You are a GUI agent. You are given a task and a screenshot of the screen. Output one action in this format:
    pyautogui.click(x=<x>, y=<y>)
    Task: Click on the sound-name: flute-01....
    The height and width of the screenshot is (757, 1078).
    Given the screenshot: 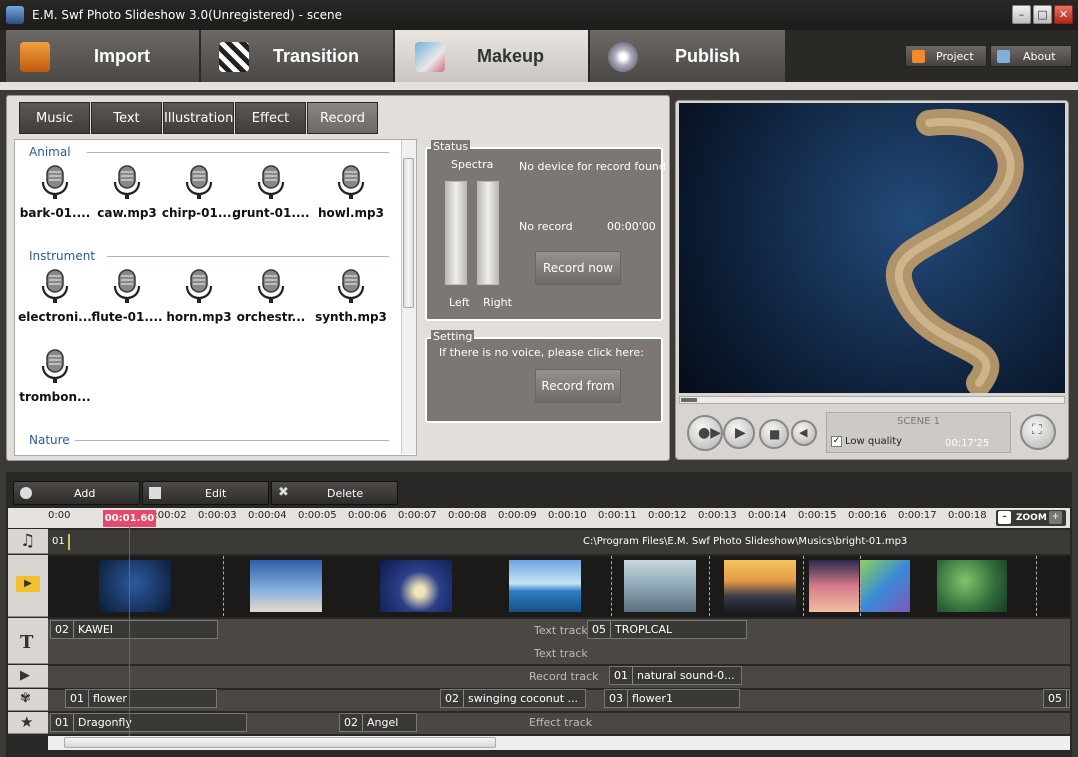 What is the action you would take?
    pyautogui.click(x=127, y=317)
    